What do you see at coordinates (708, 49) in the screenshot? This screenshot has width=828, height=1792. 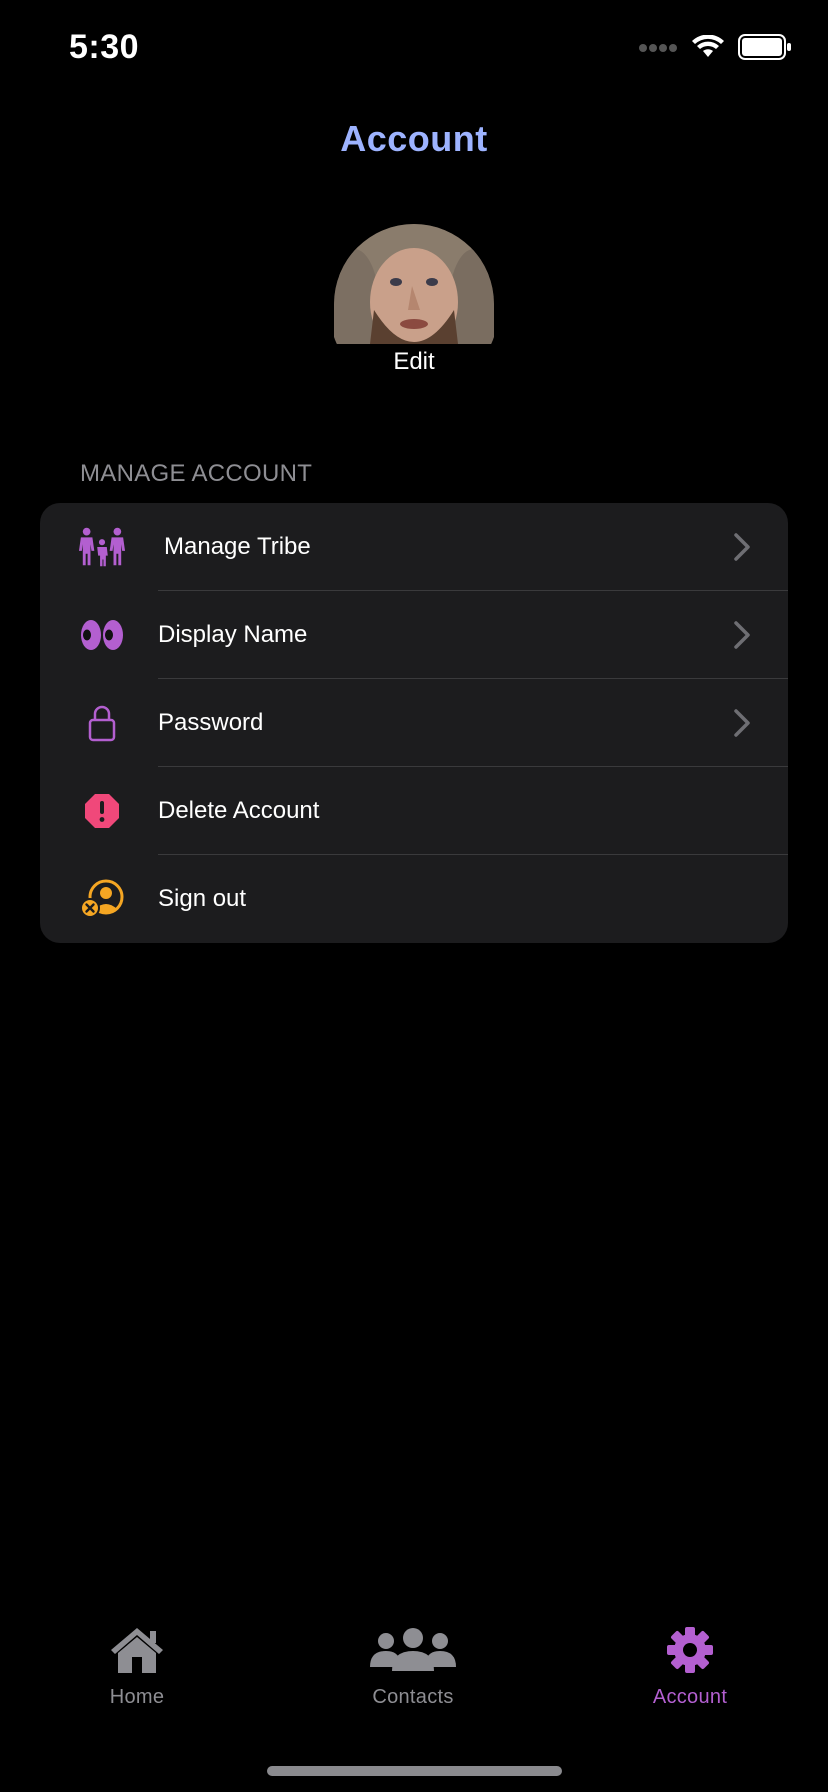 I see `wifi-icon` at bounding box center [708, 49].